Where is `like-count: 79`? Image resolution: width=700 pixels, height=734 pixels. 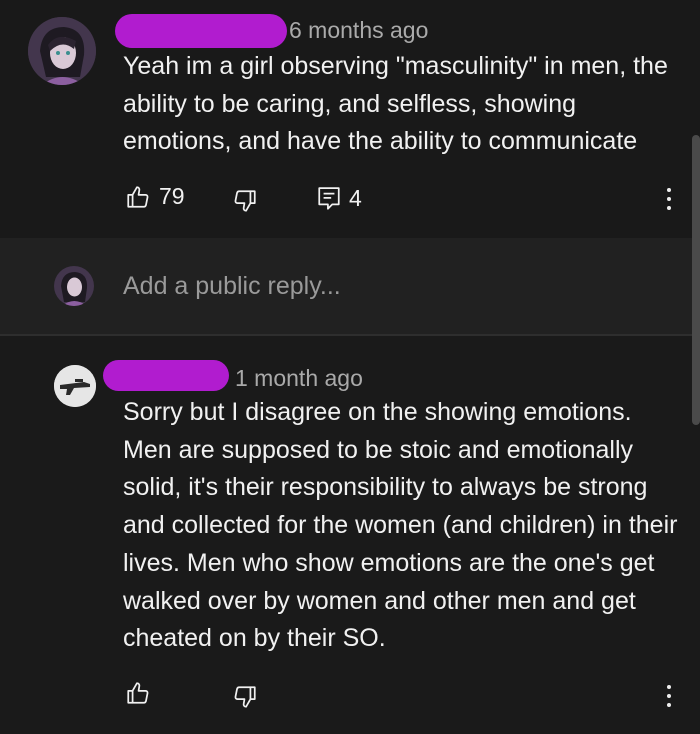
like-count: 79 is located at coordinates (172, 196).